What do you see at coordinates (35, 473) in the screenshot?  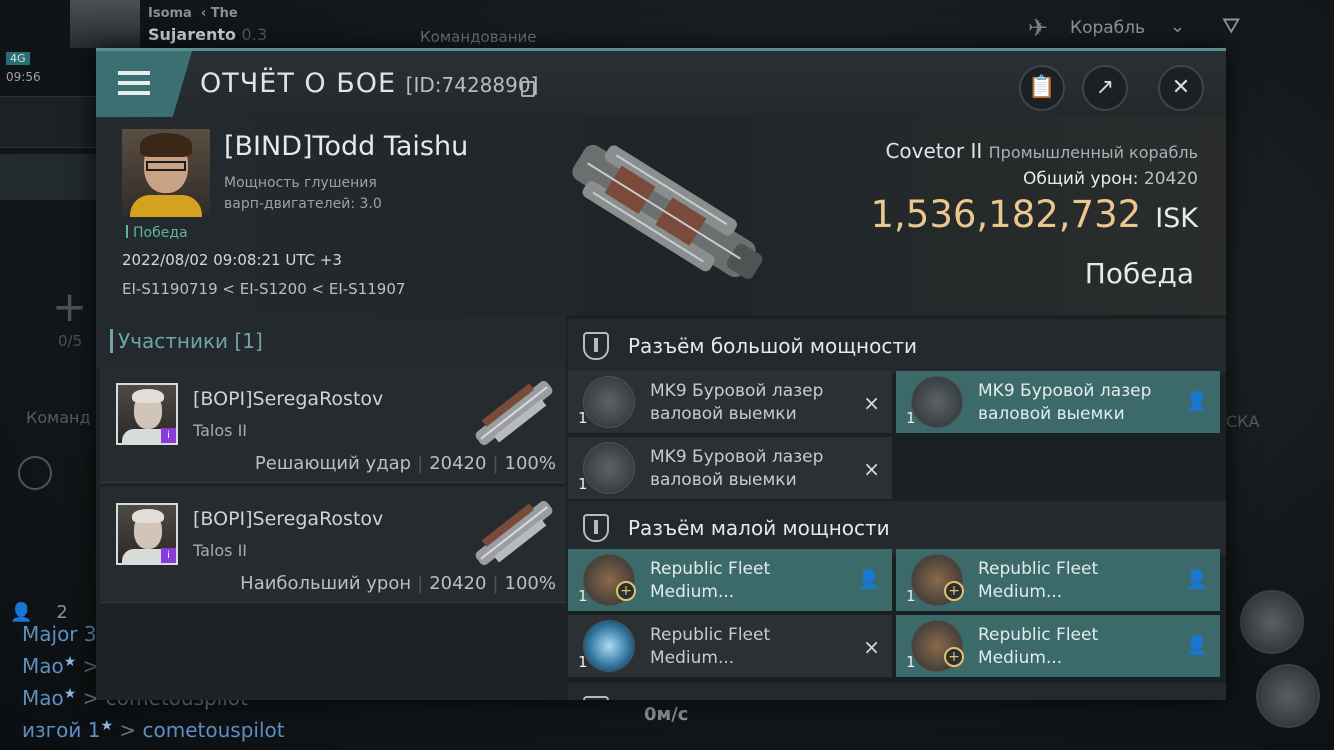 I see `target-icon` at bounding box center [35, 473].